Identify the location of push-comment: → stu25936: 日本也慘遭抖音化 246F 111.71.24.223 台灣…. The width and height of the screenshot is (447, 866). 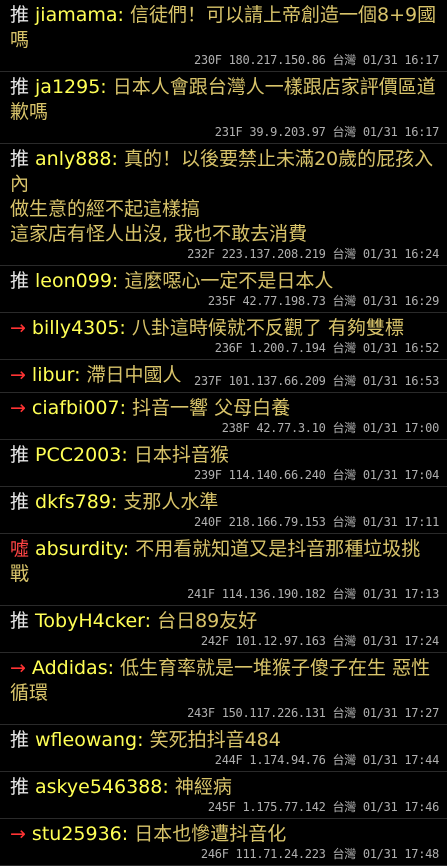
(223, 842).